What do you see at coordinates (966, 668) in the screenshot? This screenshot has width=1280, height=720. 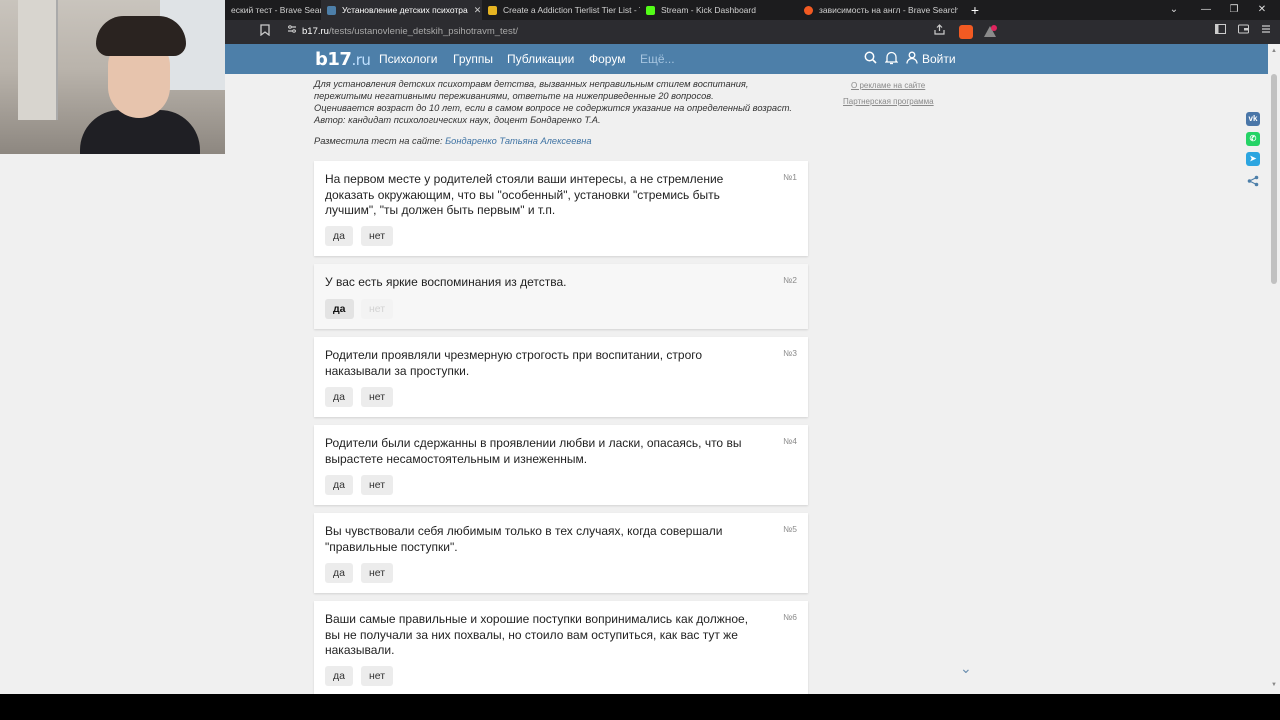 I see `scroll-down-chevron-icon: ⌄` at bounding box center [966, 668].